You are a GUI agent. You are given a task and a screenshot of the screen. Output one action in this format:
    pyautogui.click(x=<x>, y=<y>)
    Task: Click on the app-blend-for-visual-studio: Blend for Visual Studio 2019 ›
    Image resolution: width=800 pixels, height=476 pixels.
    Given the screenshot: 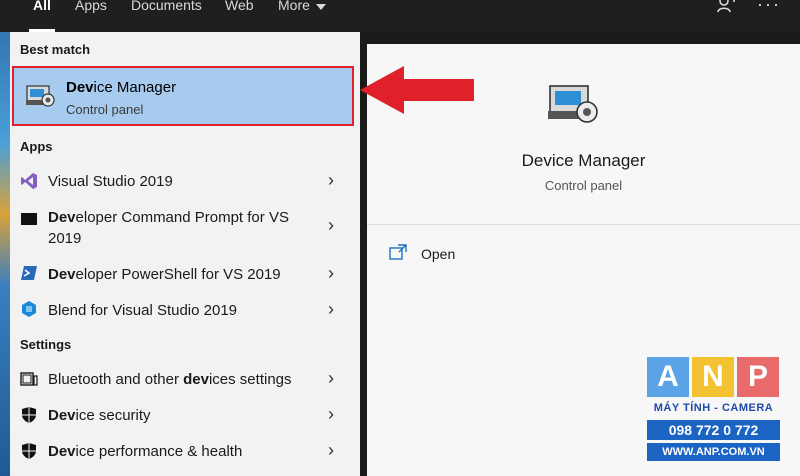 What is the action you would take?
    pyautogui.click(x=185, y=310)
    